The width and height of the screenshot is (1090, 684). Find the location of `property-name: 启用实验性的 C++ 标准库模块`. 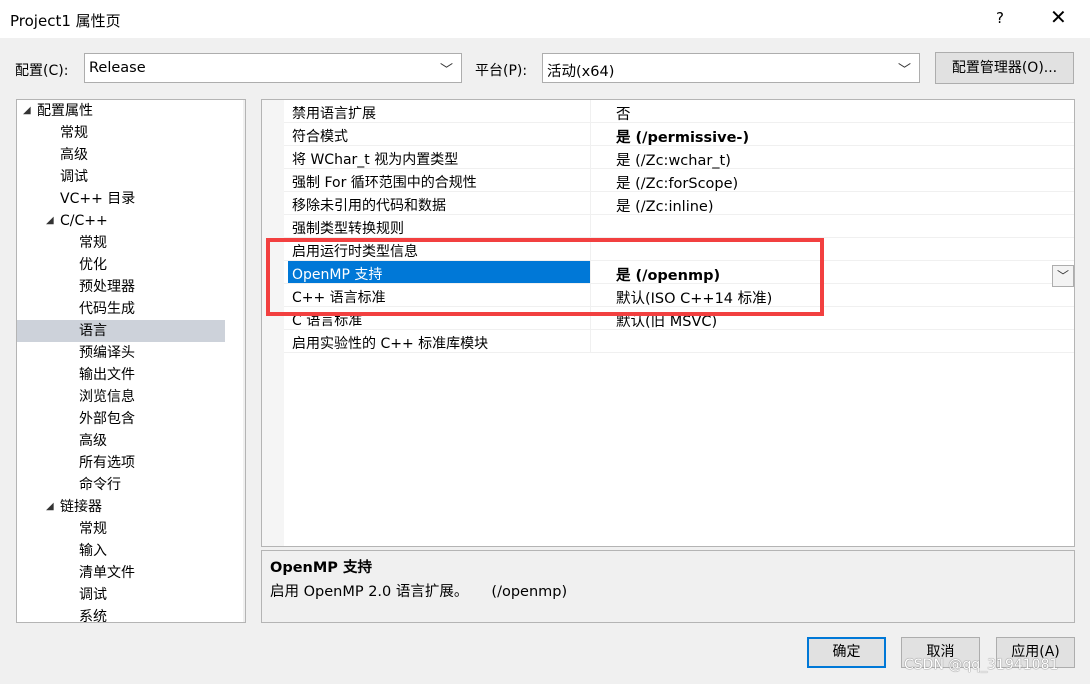

property-name: 启用实验性的 C++ 标准库模块 is located at coordinates (390, 344).